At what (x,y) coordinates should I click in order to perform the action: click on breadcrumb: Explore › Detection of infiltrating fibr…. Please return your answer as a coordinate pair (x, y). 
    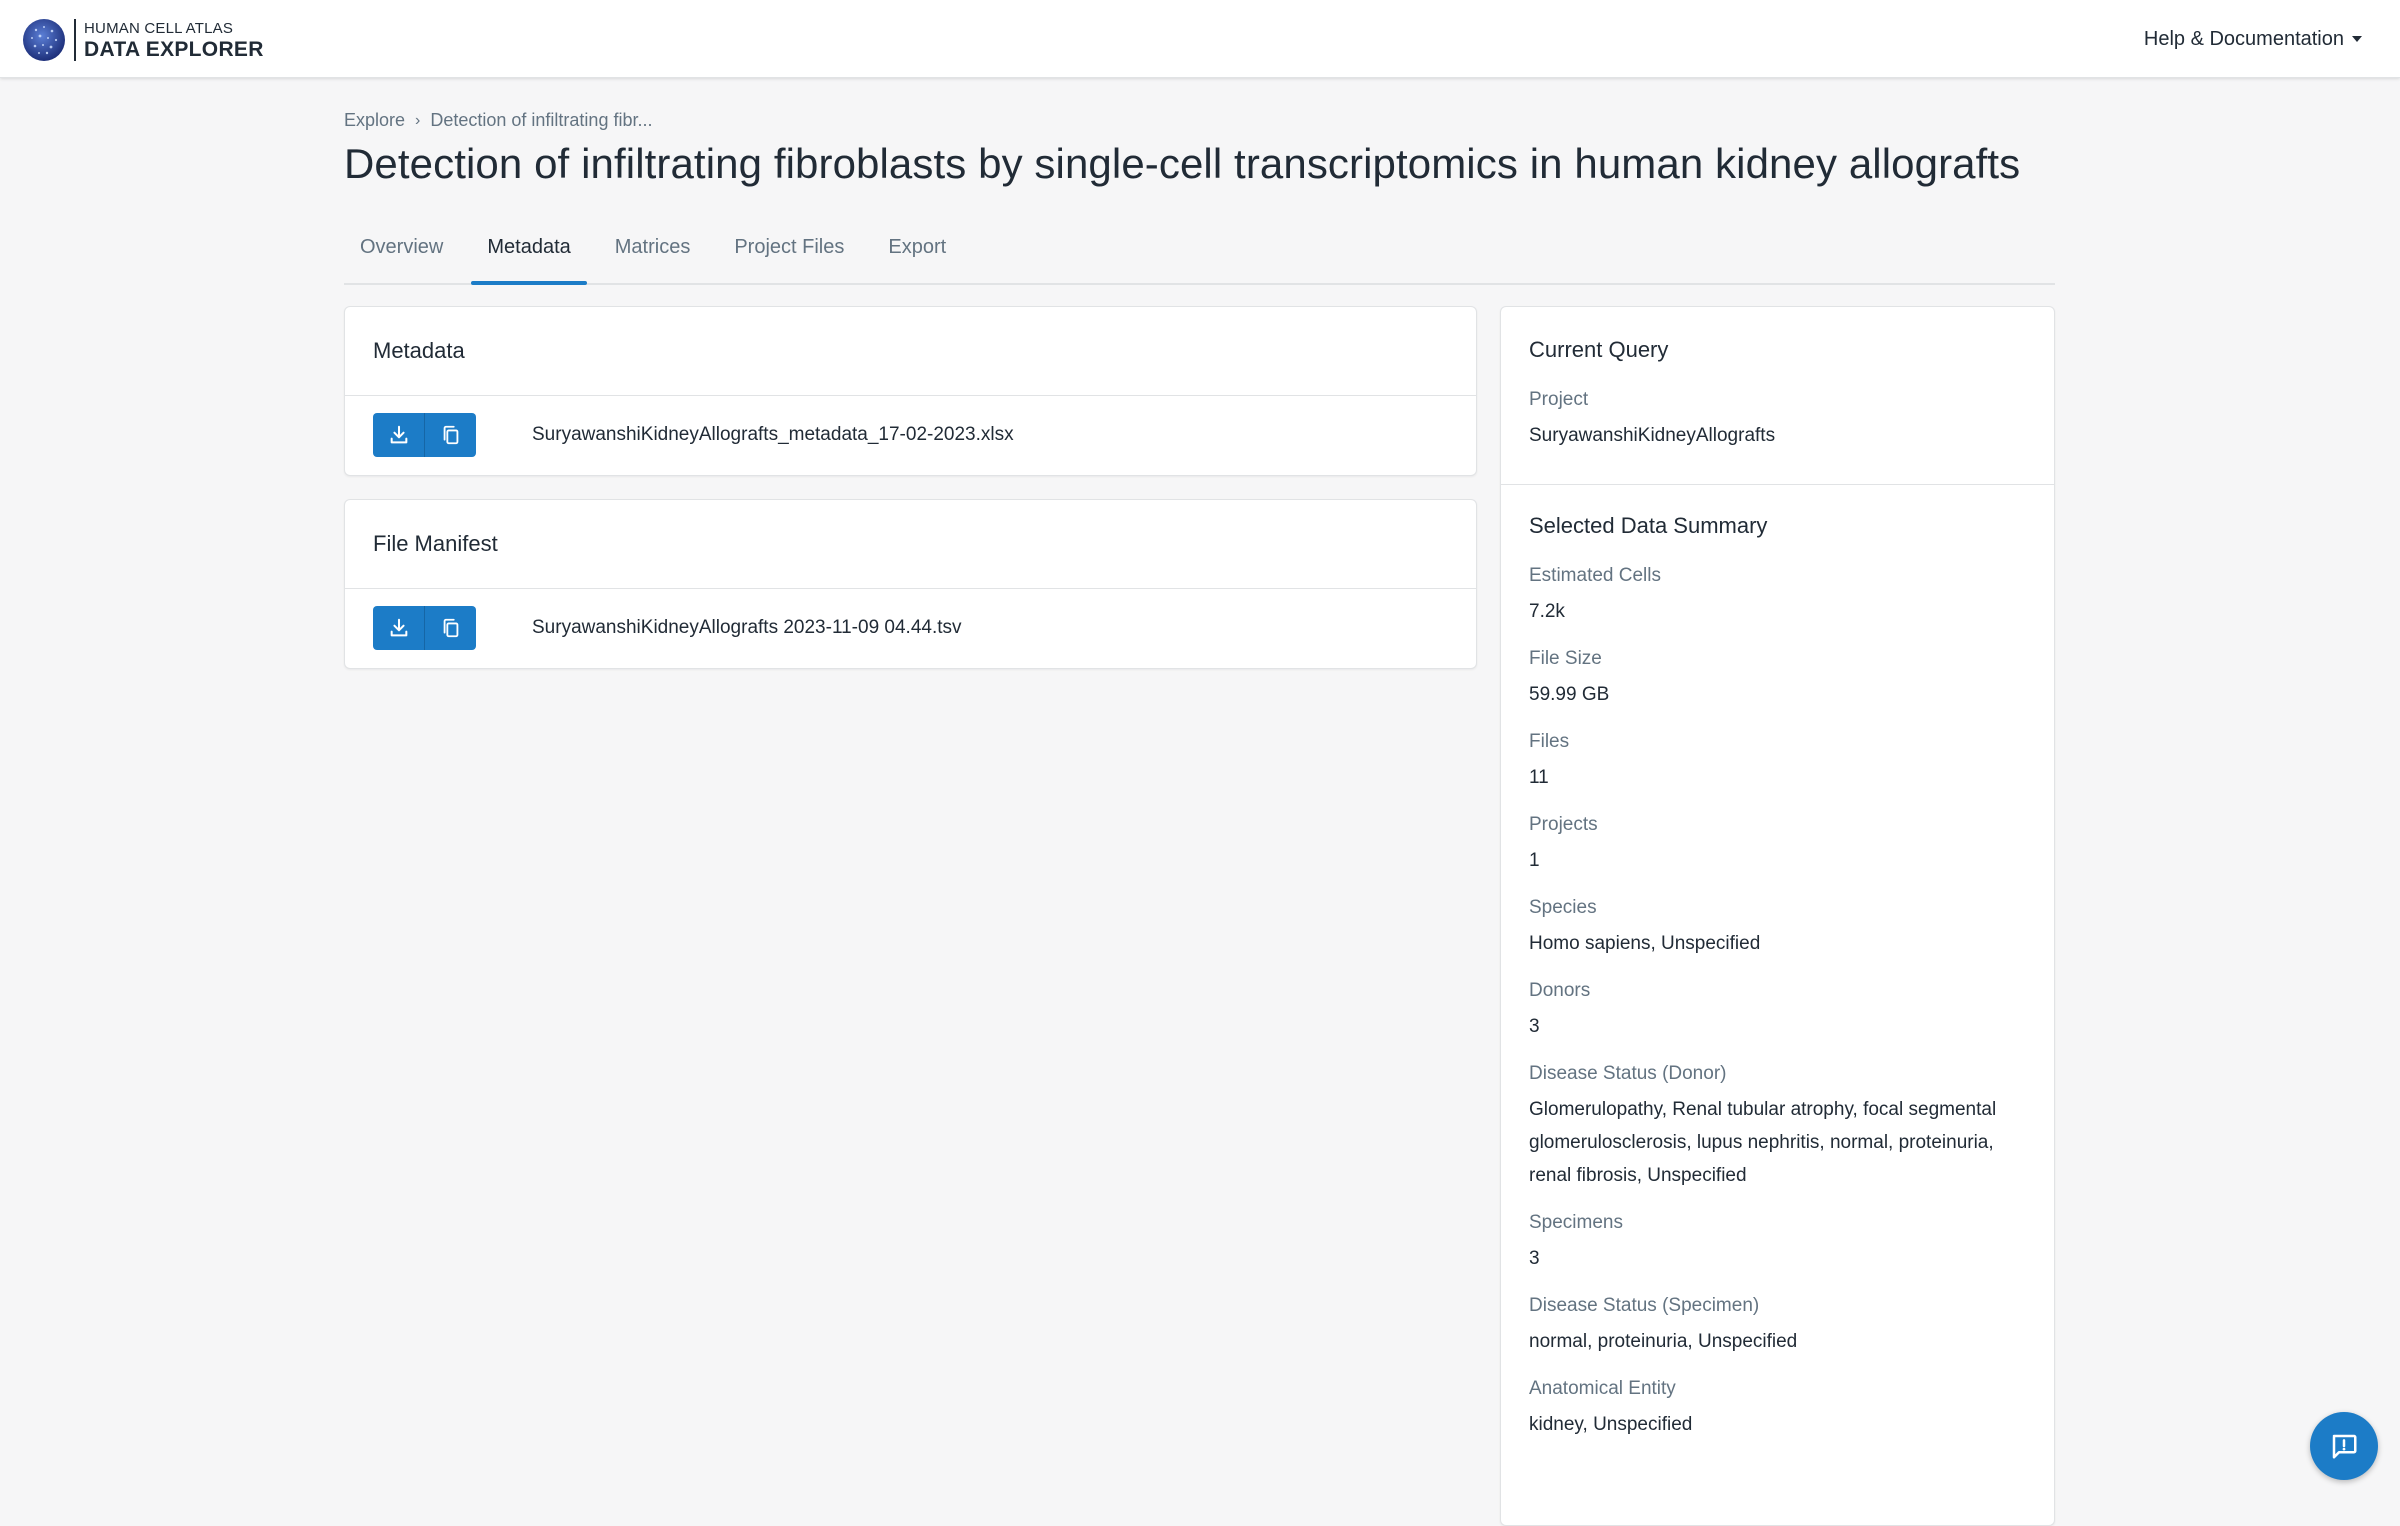
    Looking at the image, I should click on (498, 120).